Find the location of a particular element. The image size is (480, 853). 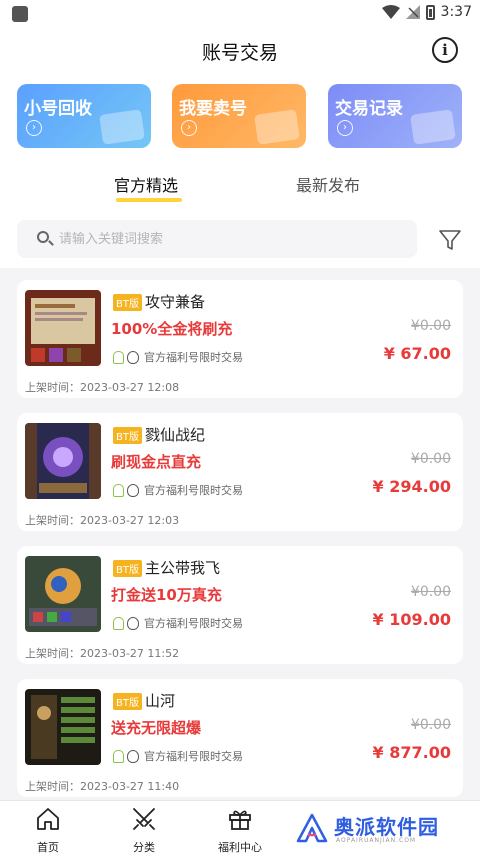

listed-time: 上架时间：2023-03-27 11:40 is located at coordinates (102, 786).